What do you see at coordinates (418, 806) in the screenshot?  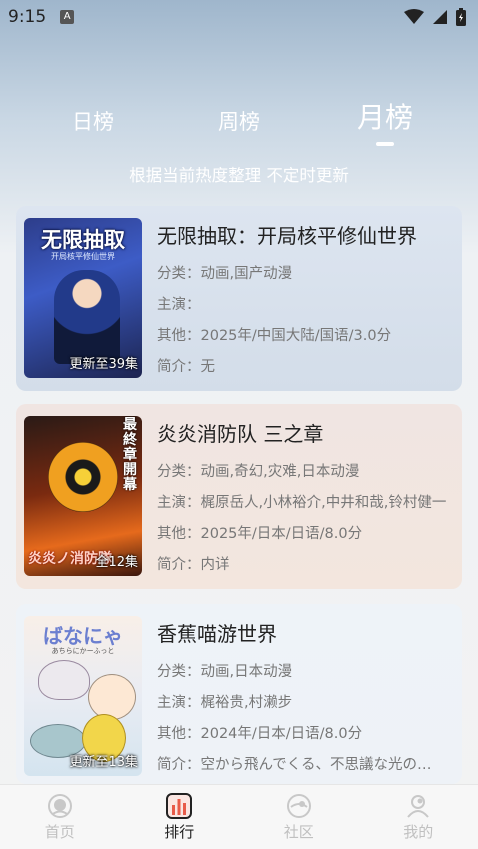 I see `profile-icon` at bounding box center [418, 806].